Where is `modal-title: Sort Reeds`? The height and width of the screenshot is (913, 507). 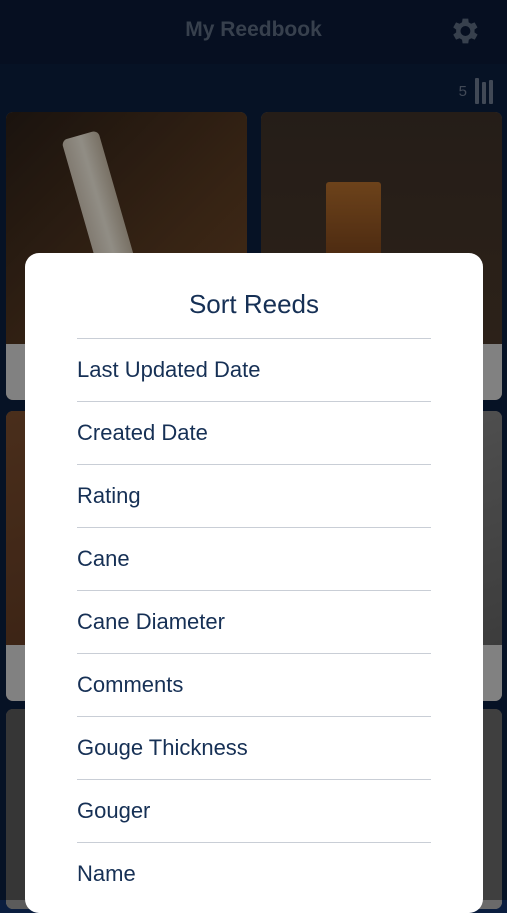 modal-title: Sort Reeds is located at coordinates (254, 304).